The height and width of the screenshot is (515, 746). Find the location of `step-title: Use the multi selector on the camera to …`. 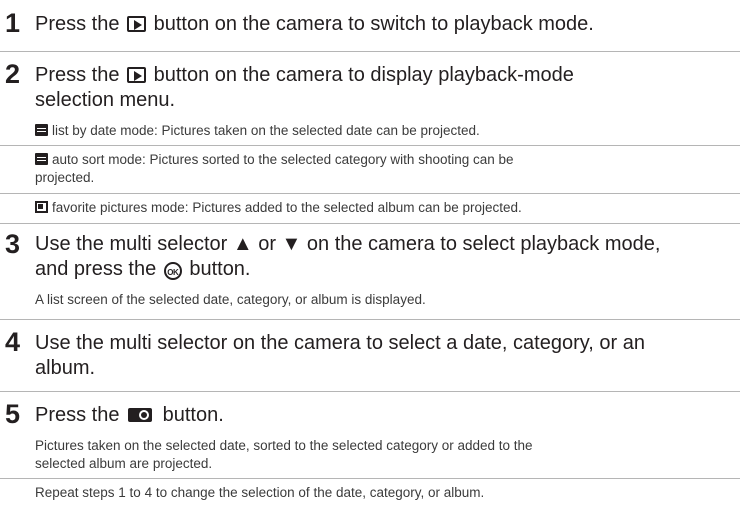

step-title: Use the multi selector on the camera to … is located at coordinates (340, 343).